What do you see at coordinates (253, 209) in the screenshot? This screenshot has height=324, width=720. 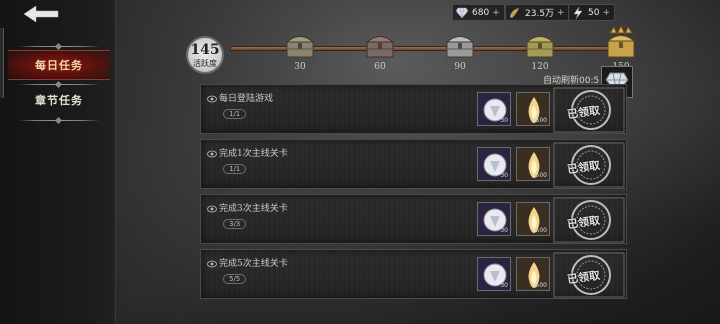 I see `task-title: 完成3次主线关卡` at bounding box center [253, 209].